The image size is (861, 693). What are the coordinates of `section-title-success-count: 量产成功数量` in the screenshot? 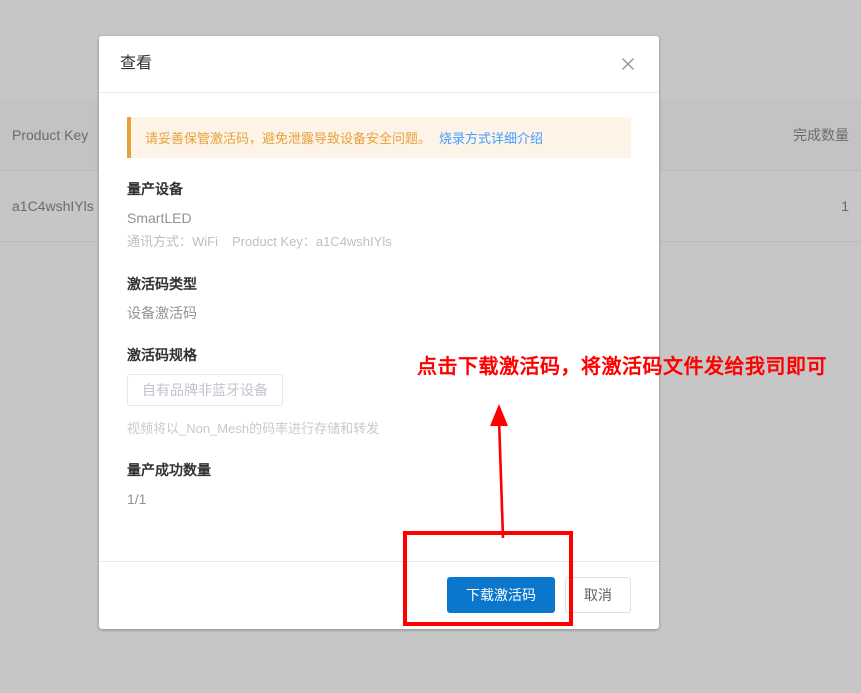 It's located at (169, 469).